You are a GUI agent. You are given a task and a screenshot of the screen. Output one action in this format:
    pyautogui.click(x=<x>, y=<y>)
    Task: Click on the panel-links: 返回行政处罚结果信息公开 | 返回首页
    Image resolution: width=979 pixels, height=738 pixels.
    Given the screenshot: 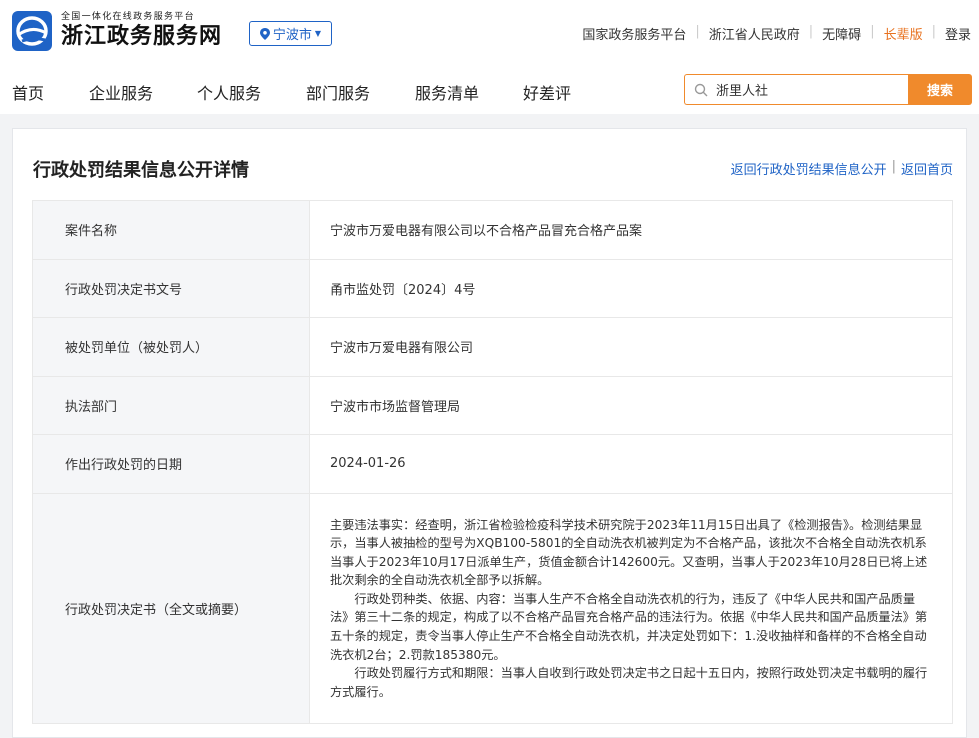 What is the action you would take?
    pyautogui.click(x=842, y=168)
    